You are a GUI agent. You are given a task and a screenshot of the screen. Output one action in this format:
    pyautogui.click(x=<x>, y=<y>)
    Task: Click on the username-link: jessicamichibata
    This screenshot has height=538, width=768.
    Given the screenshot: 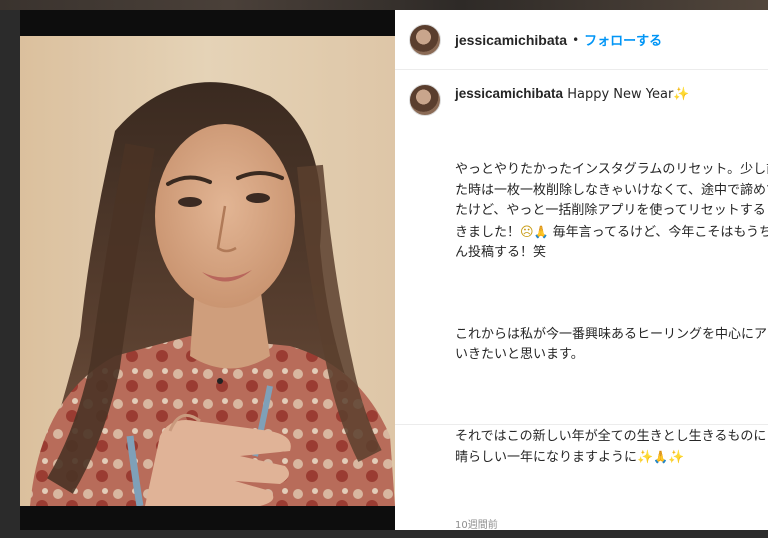 What is the action you would take?
    pyautogui.click(x=511, y=40)
    